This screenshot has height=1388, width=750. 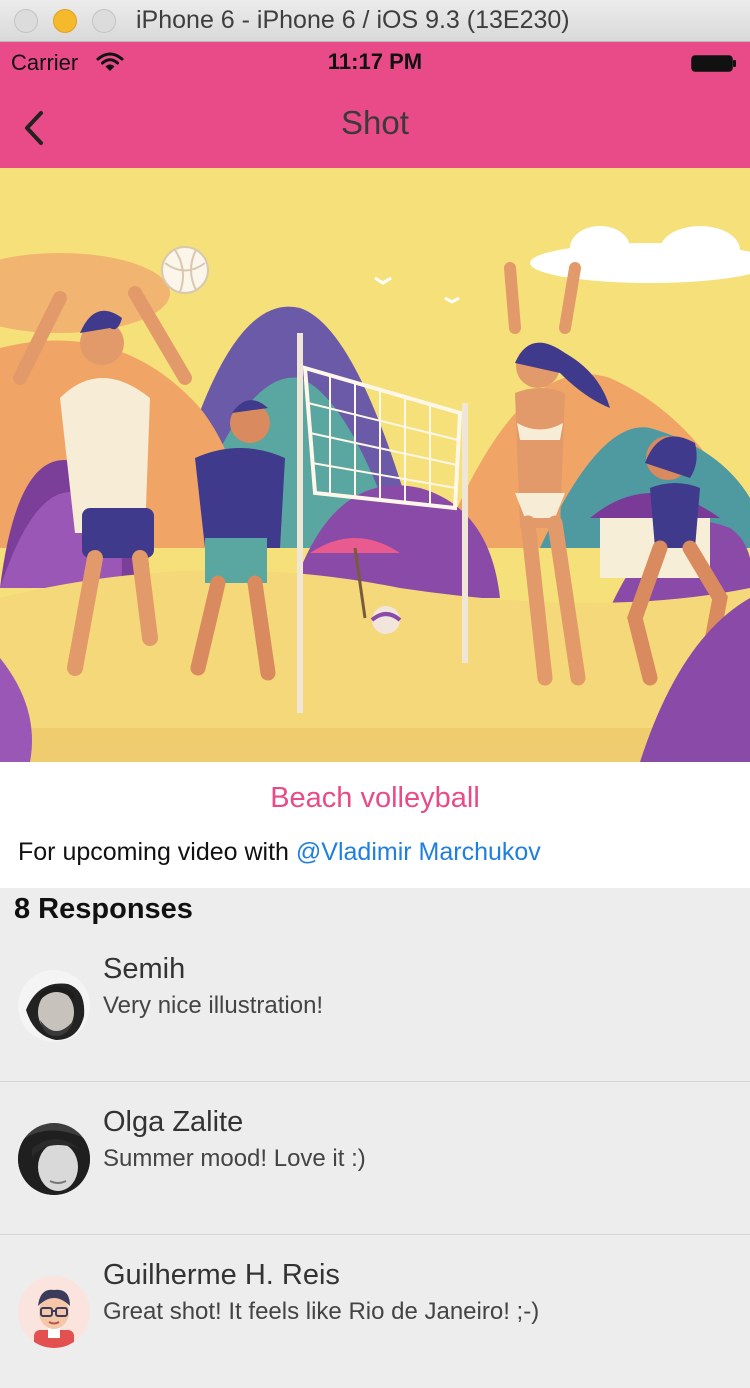 I want to click on avatar-illustration, so click(x=54, y=1312).